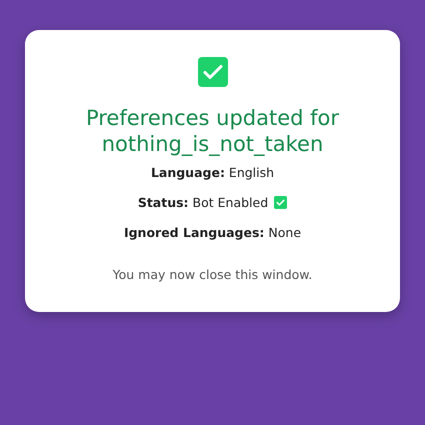  Describe the element at coordinates (213, 232) in the screenshot. I see `detail-text: Ignored Languages: None` at that location.